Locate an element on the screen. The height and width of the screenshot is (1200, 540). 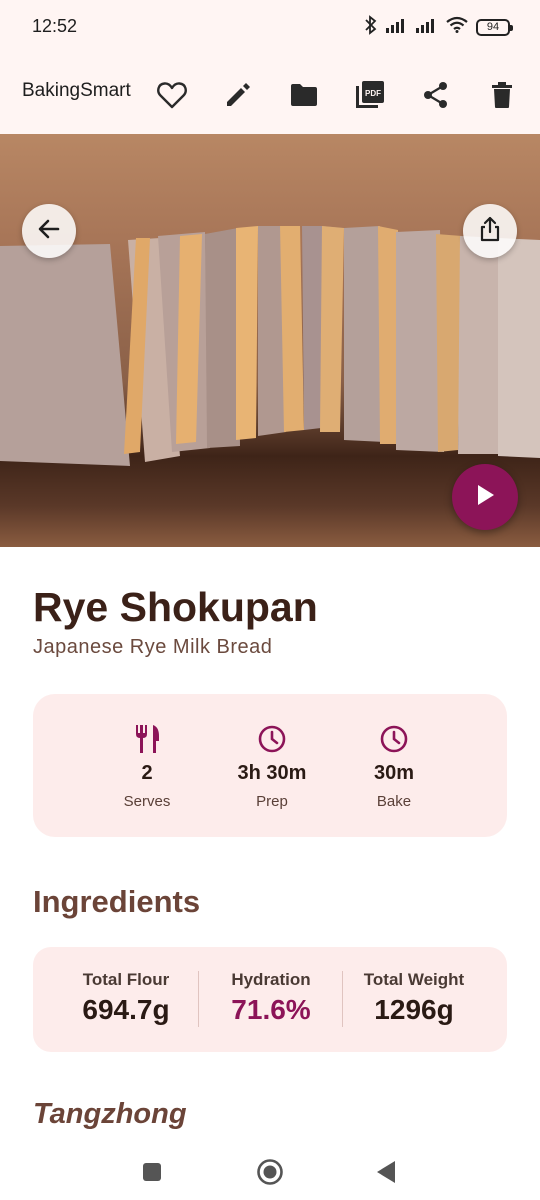
app-title: BakingSmart is located at coordinates (76, 90).